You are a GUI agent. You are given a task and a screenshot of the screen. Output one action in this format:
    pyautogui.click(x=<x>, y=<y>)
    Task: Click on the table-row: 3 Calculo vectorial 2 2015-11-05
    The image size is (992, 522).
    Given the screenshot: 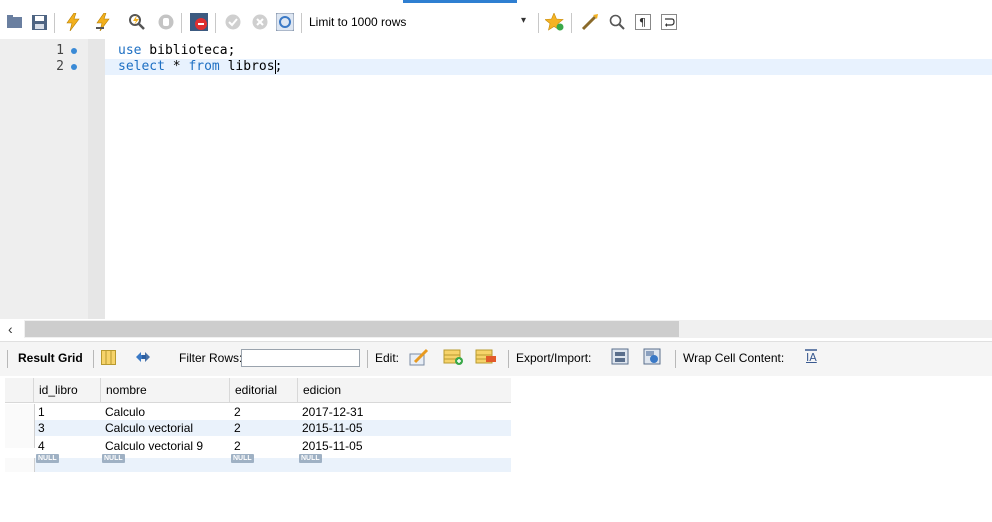 What is the action you would take?
    pyautogui.click(x=258, y=428)
    